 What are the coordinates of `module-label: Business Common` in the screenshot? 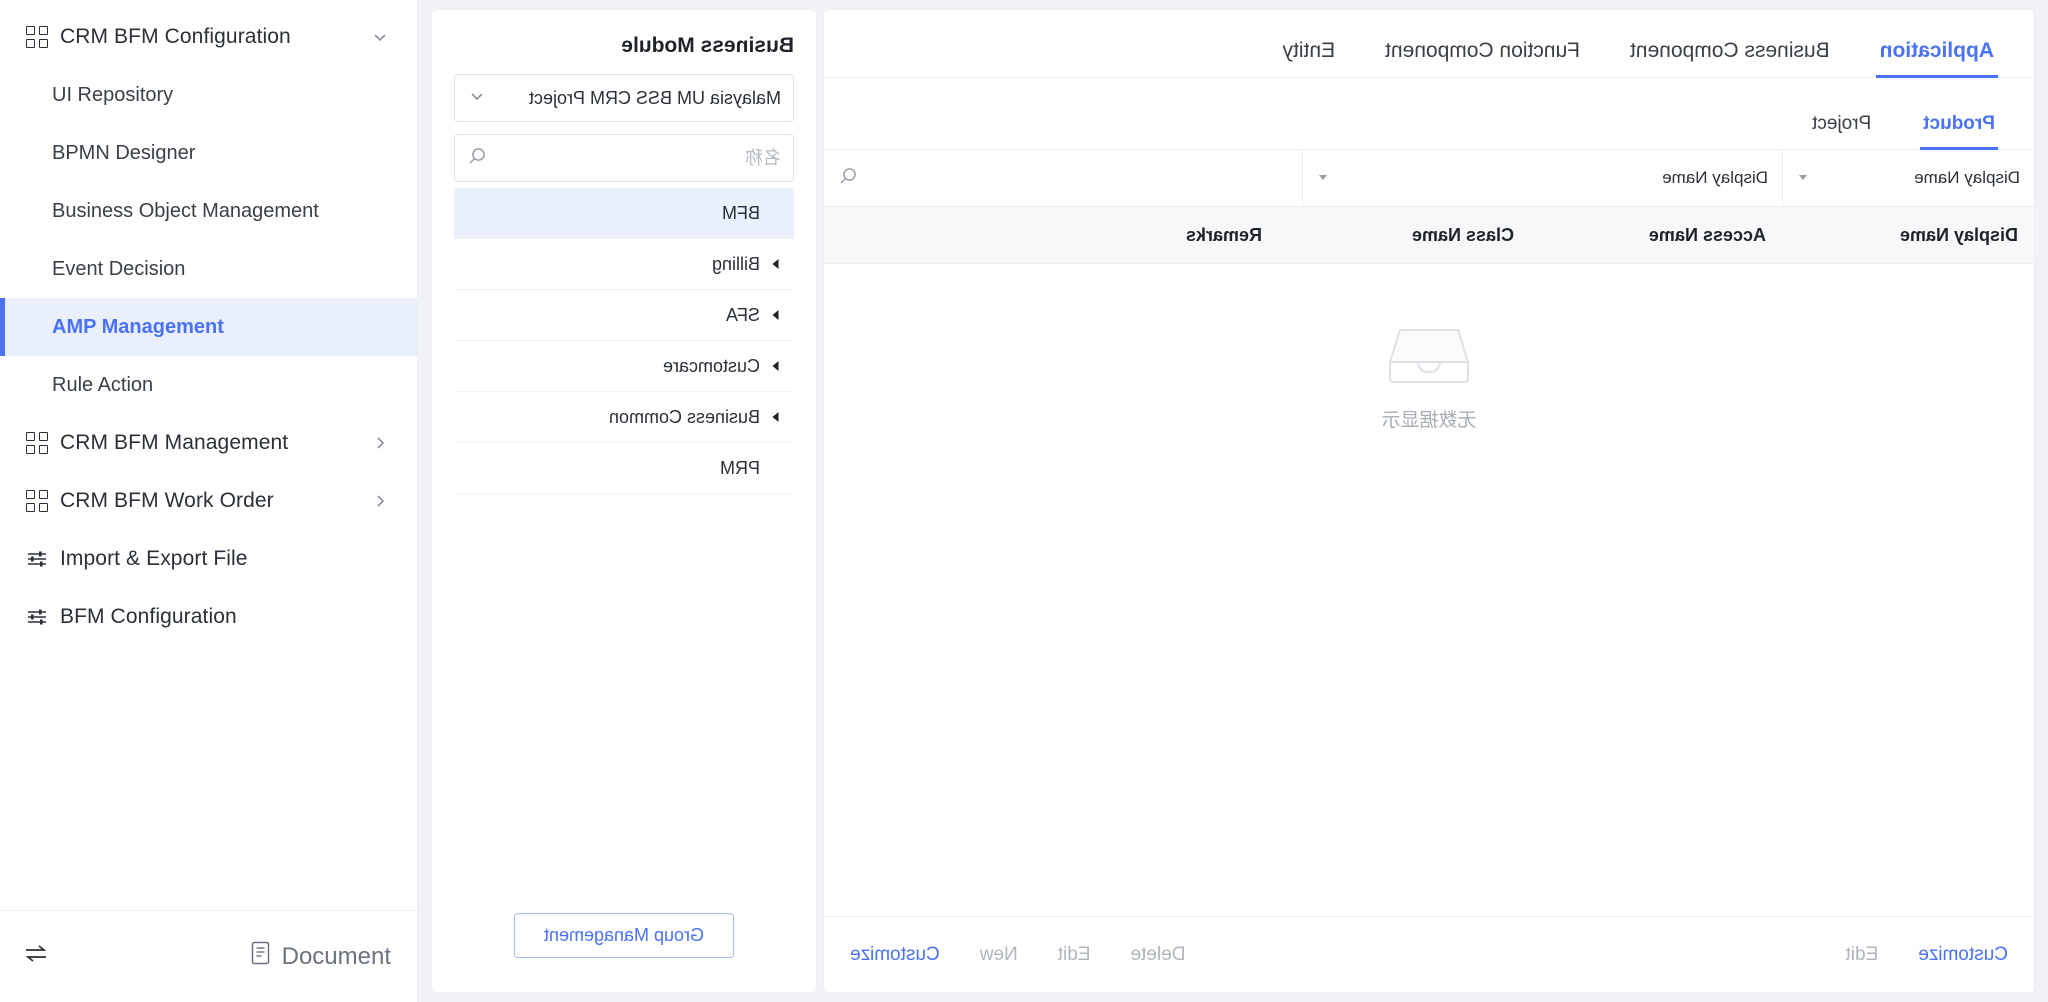 It's located at (684, 416).